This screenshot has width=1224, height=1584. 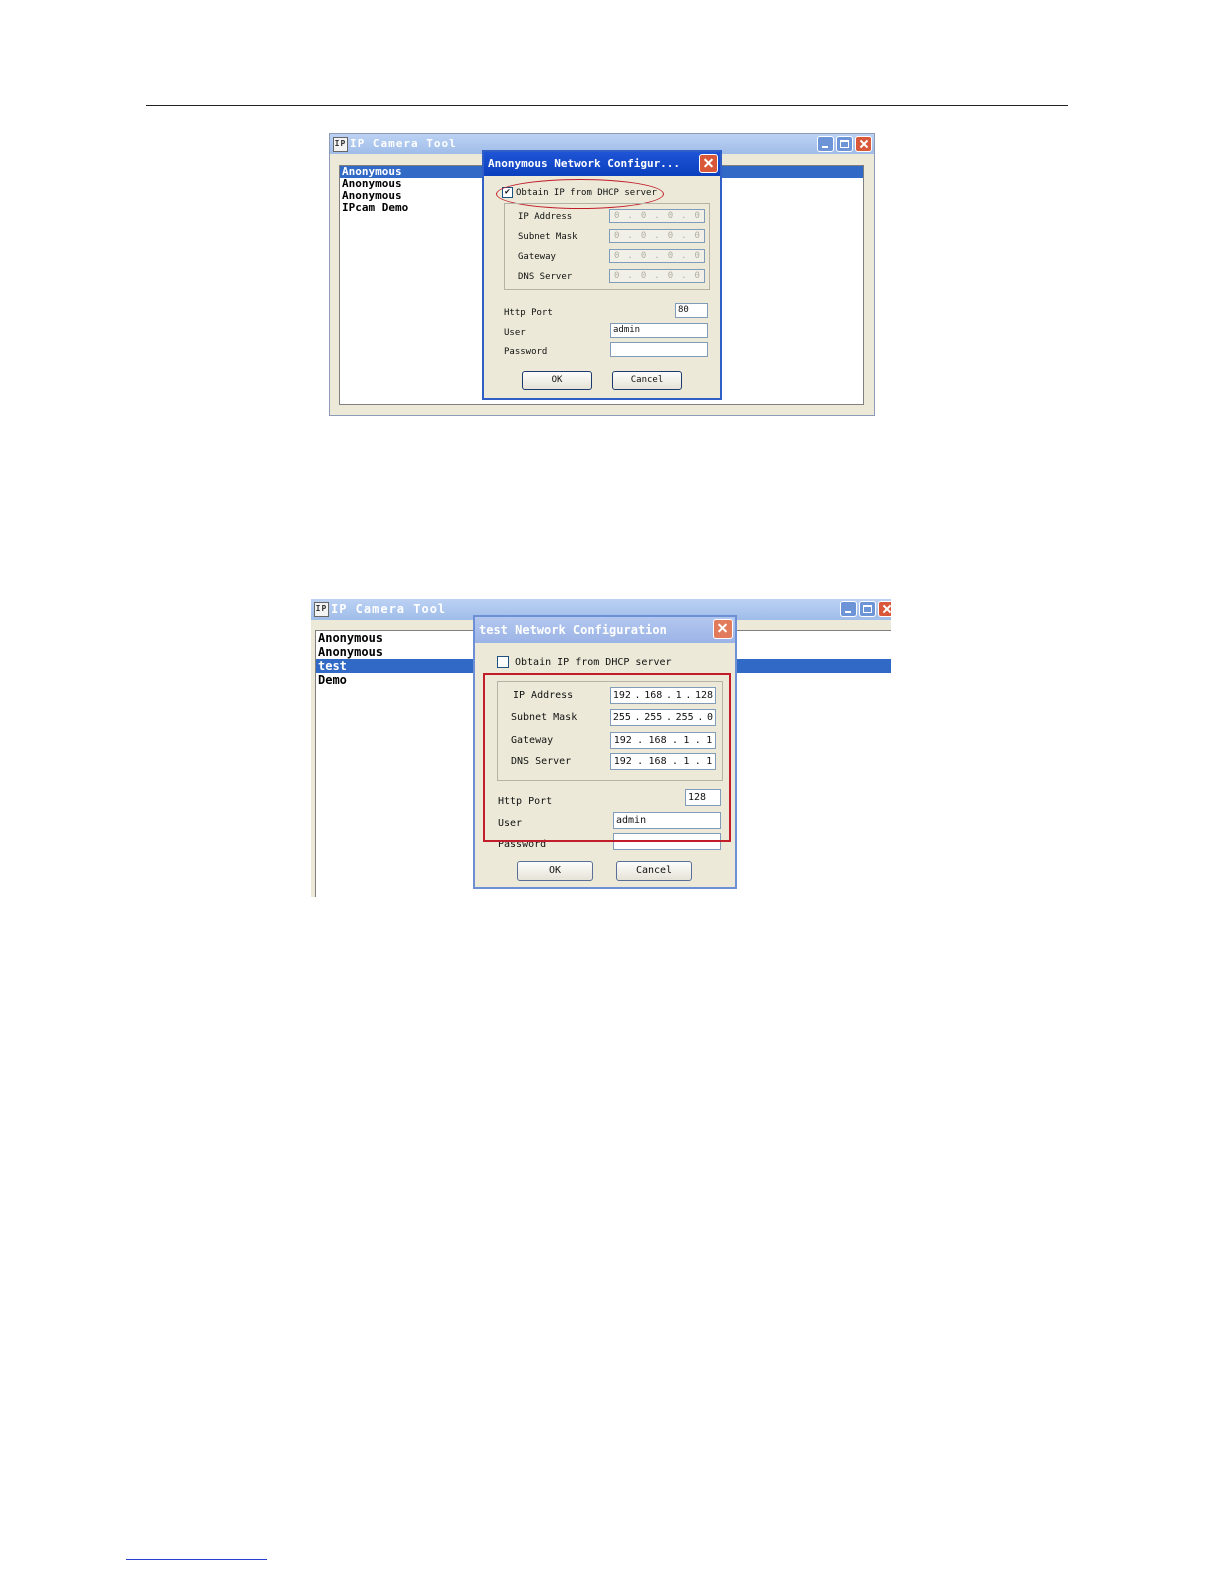 I want to click on dns-server-row: DNS Server 0. 0. 0. 0, so click(x=607, y=277).